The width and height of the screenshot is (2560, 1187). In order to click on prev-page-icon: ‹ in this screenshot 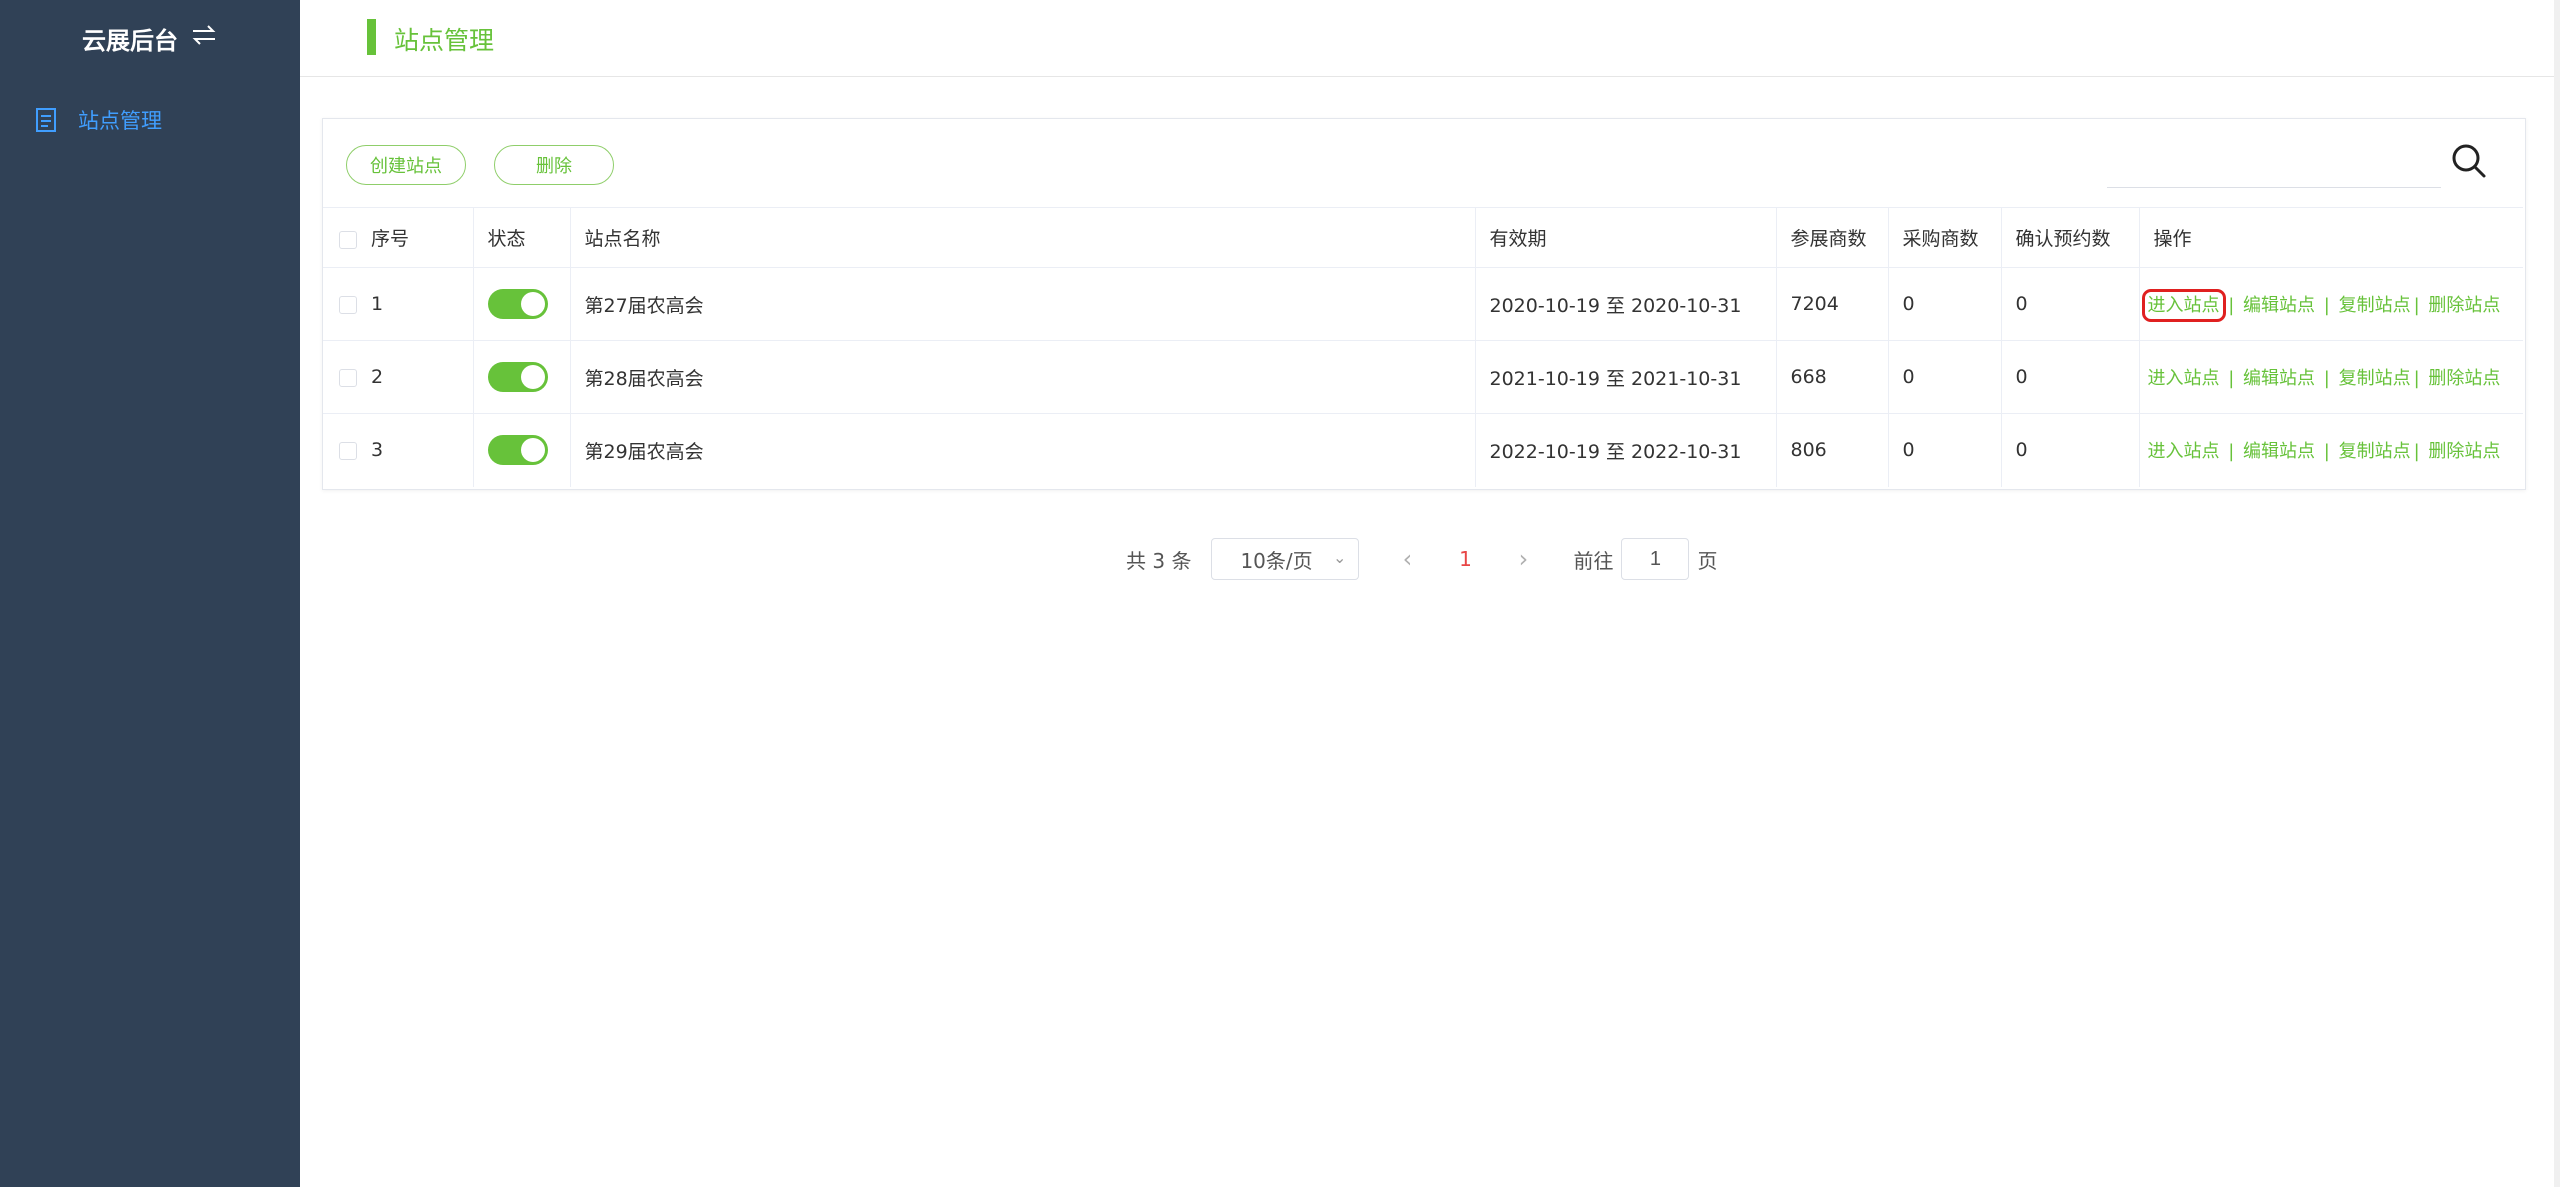, I will do `click(1407, 559)`.